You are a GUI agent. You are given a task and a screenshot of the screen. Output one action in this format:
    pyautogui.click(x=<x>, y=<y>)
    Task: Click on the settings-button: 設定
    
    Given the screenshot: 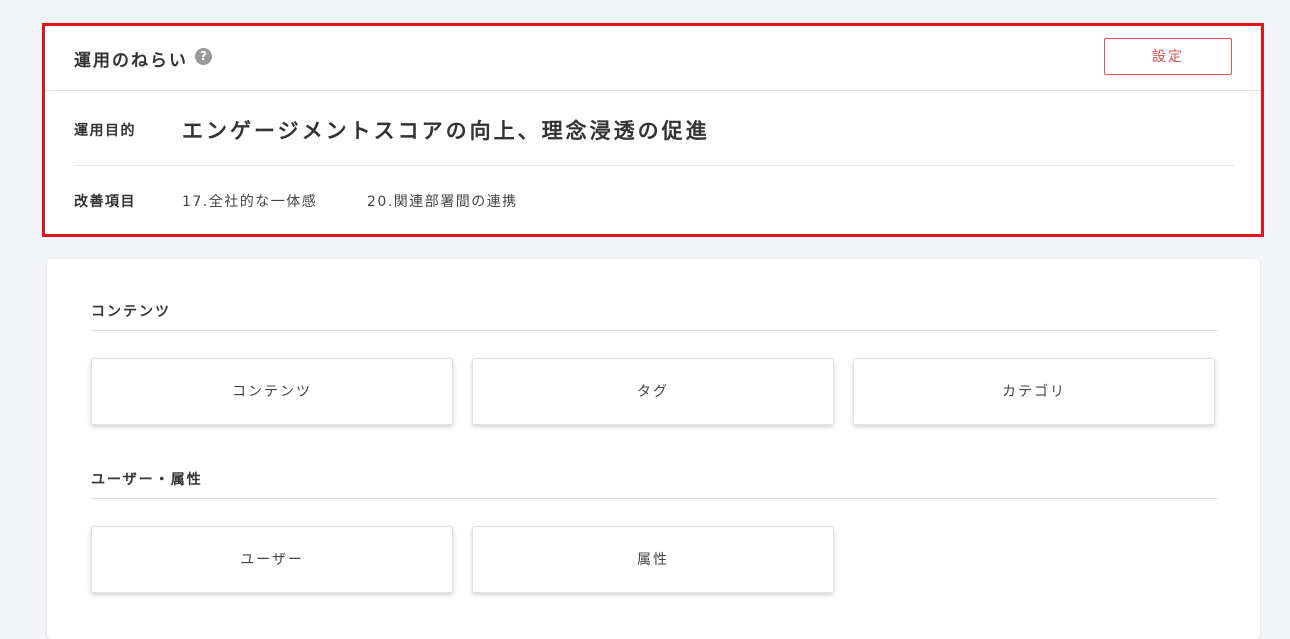 What is the action you would take?
    pyautogui.click(x=1168, y=56)
    